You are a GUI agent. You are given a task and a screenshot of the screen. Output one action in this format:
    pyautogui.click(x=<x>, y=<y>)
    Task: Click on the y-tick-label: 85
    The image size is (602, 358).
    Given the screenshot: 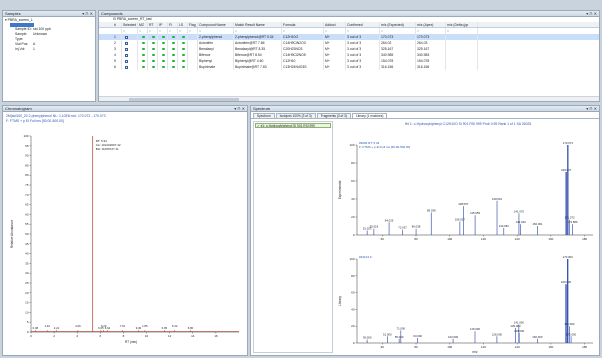 What is the action you would take?
    pyautogui.click(x=27, y=165)
    